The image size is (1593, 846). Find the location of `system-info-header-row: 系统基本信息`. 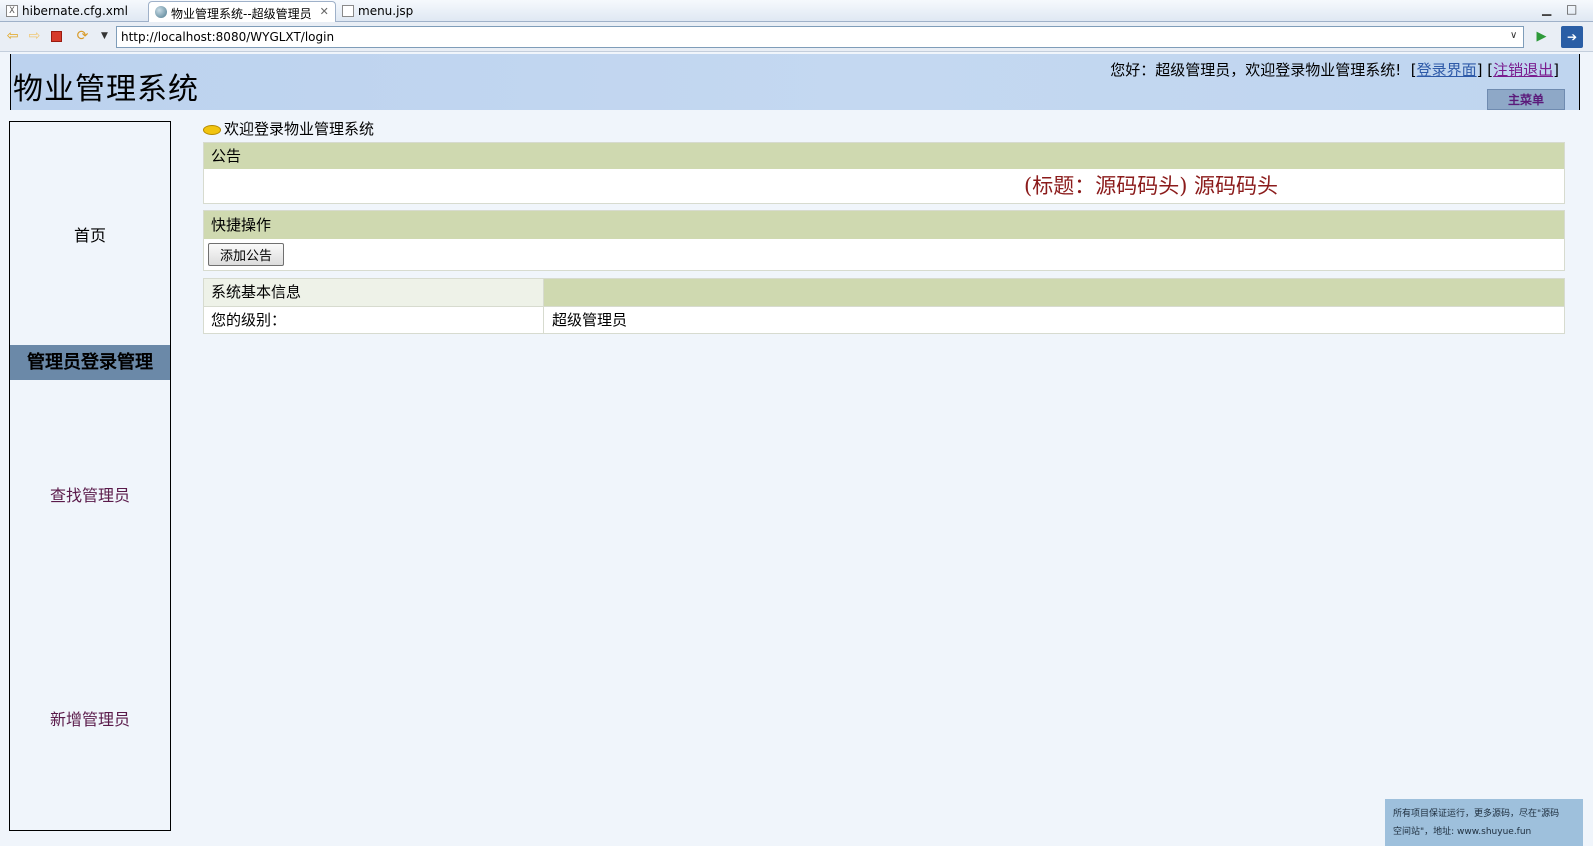

system-info-header-row: 系统基本信息 is located at coordinates (884, 292).